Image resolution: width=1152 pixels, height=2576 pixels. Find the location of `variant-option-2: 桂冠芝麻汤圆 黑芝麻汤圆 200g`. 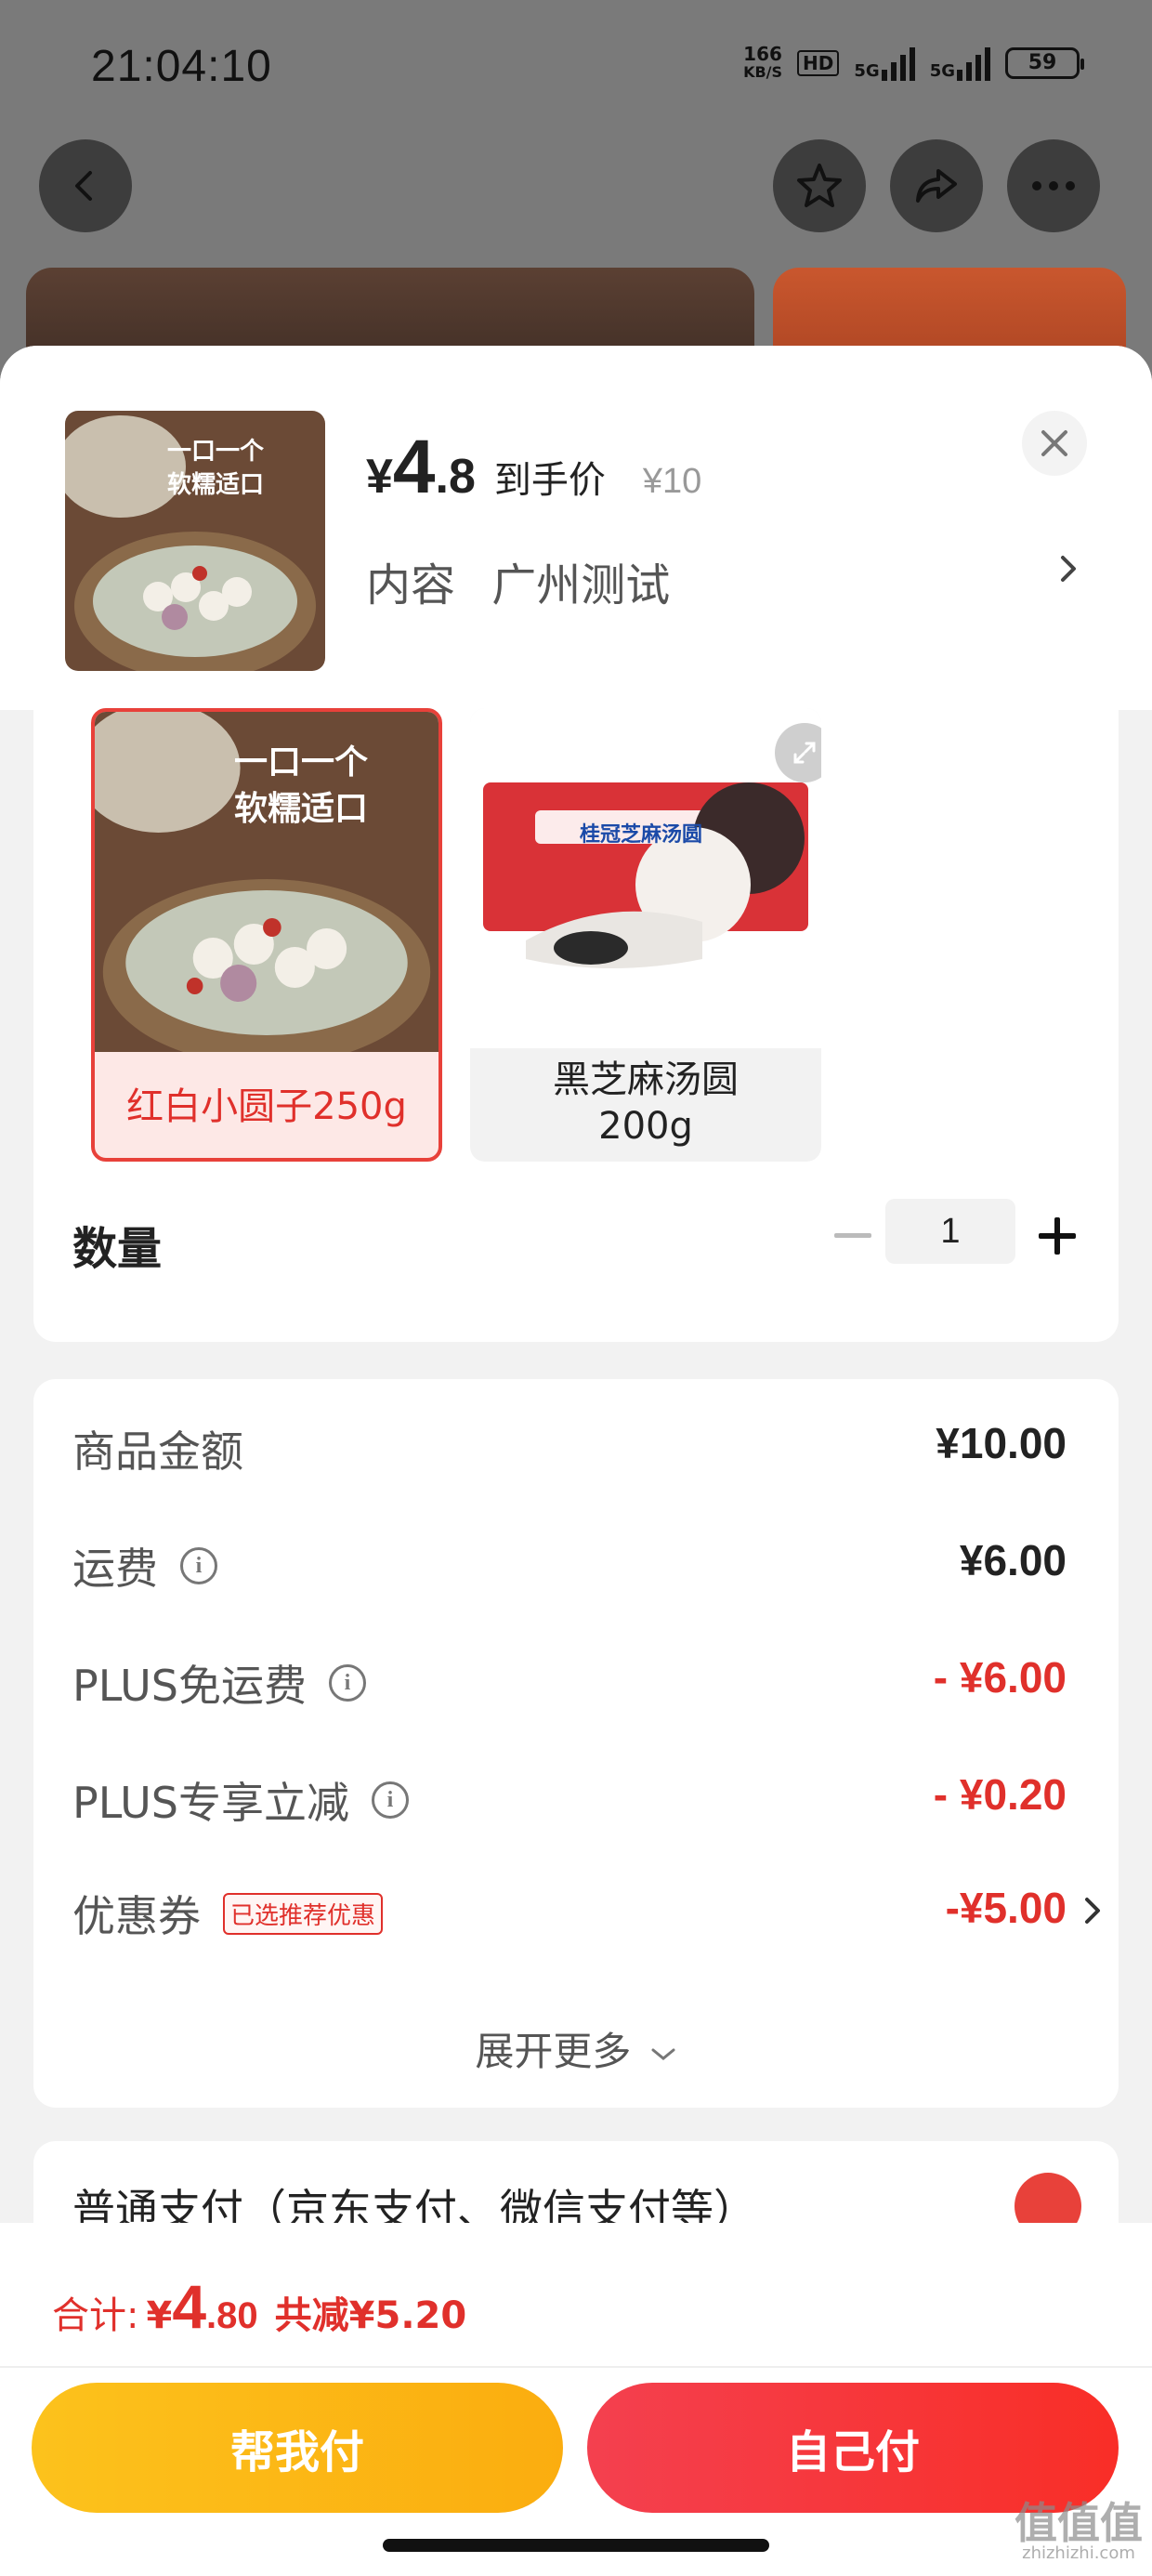

variant-option-2: 桂冠芝麻汤圆 黑芝麻汤圆 200g is located at coordinates (645, 935).